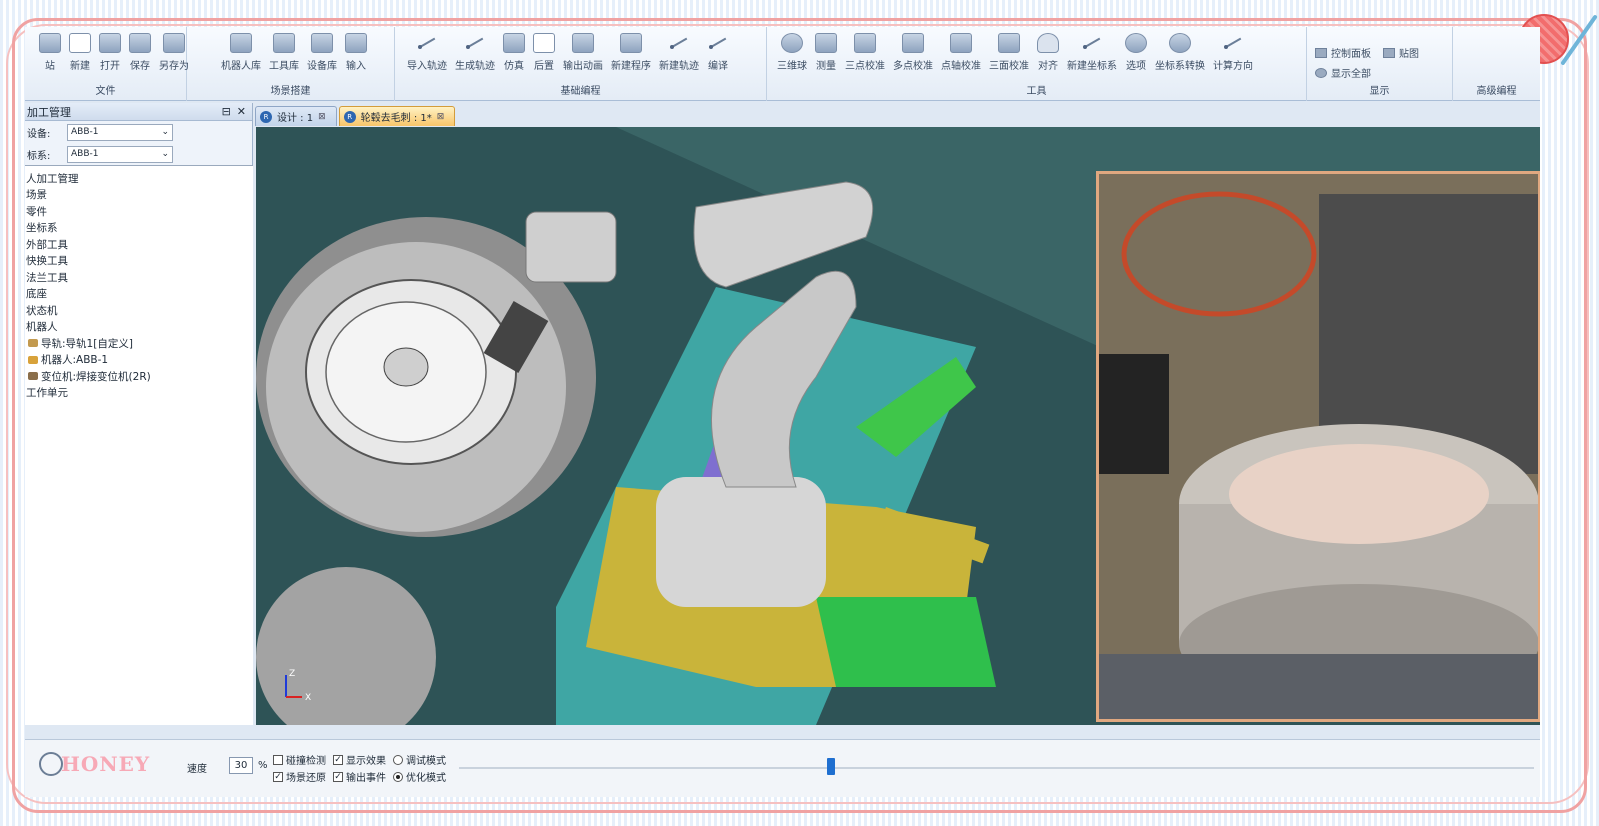  What do you see at coordinates (356, 43) in the screenshot?
I see `input-icon` at bounding box center [356, 43].